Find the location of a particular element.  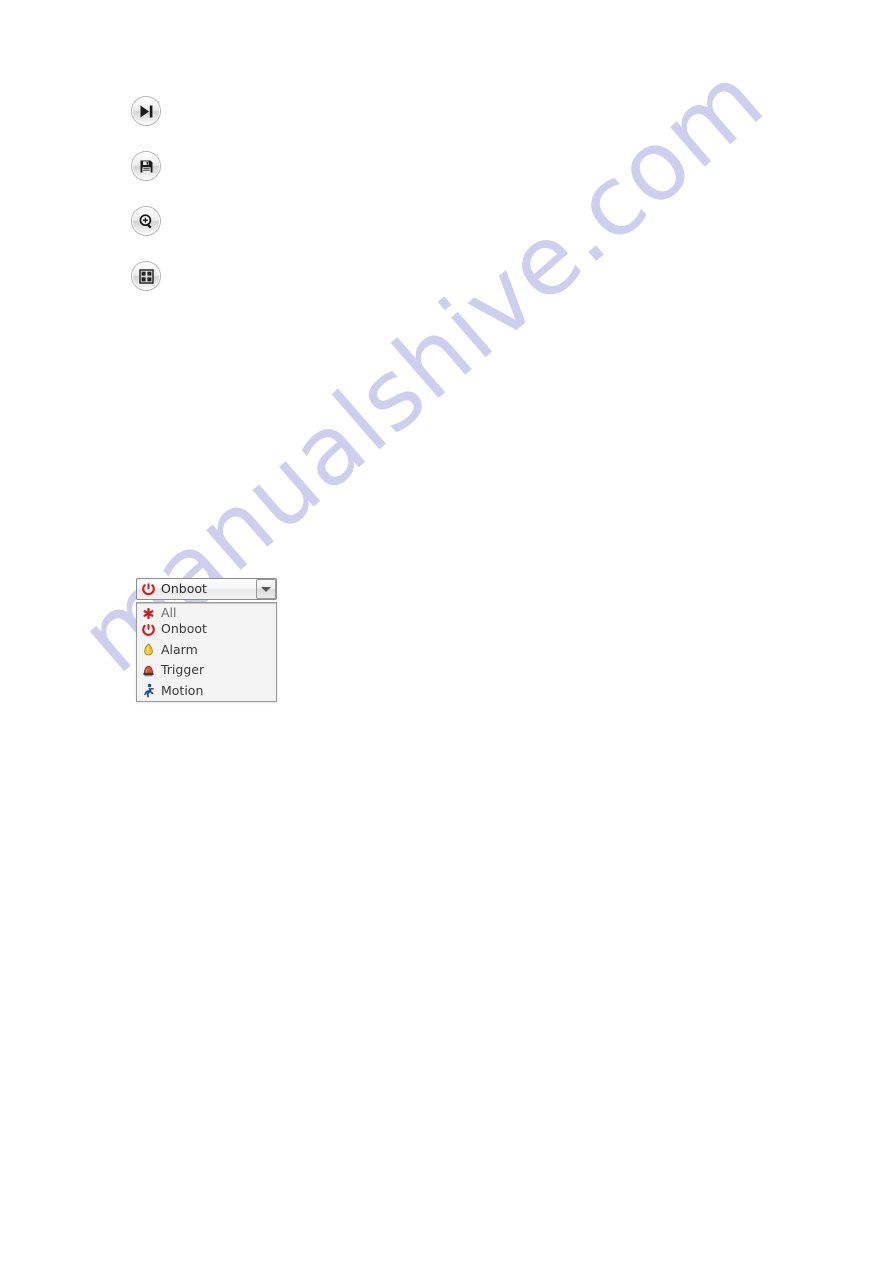

toolbar-icon-buttons is located at coordinates (146, 193).